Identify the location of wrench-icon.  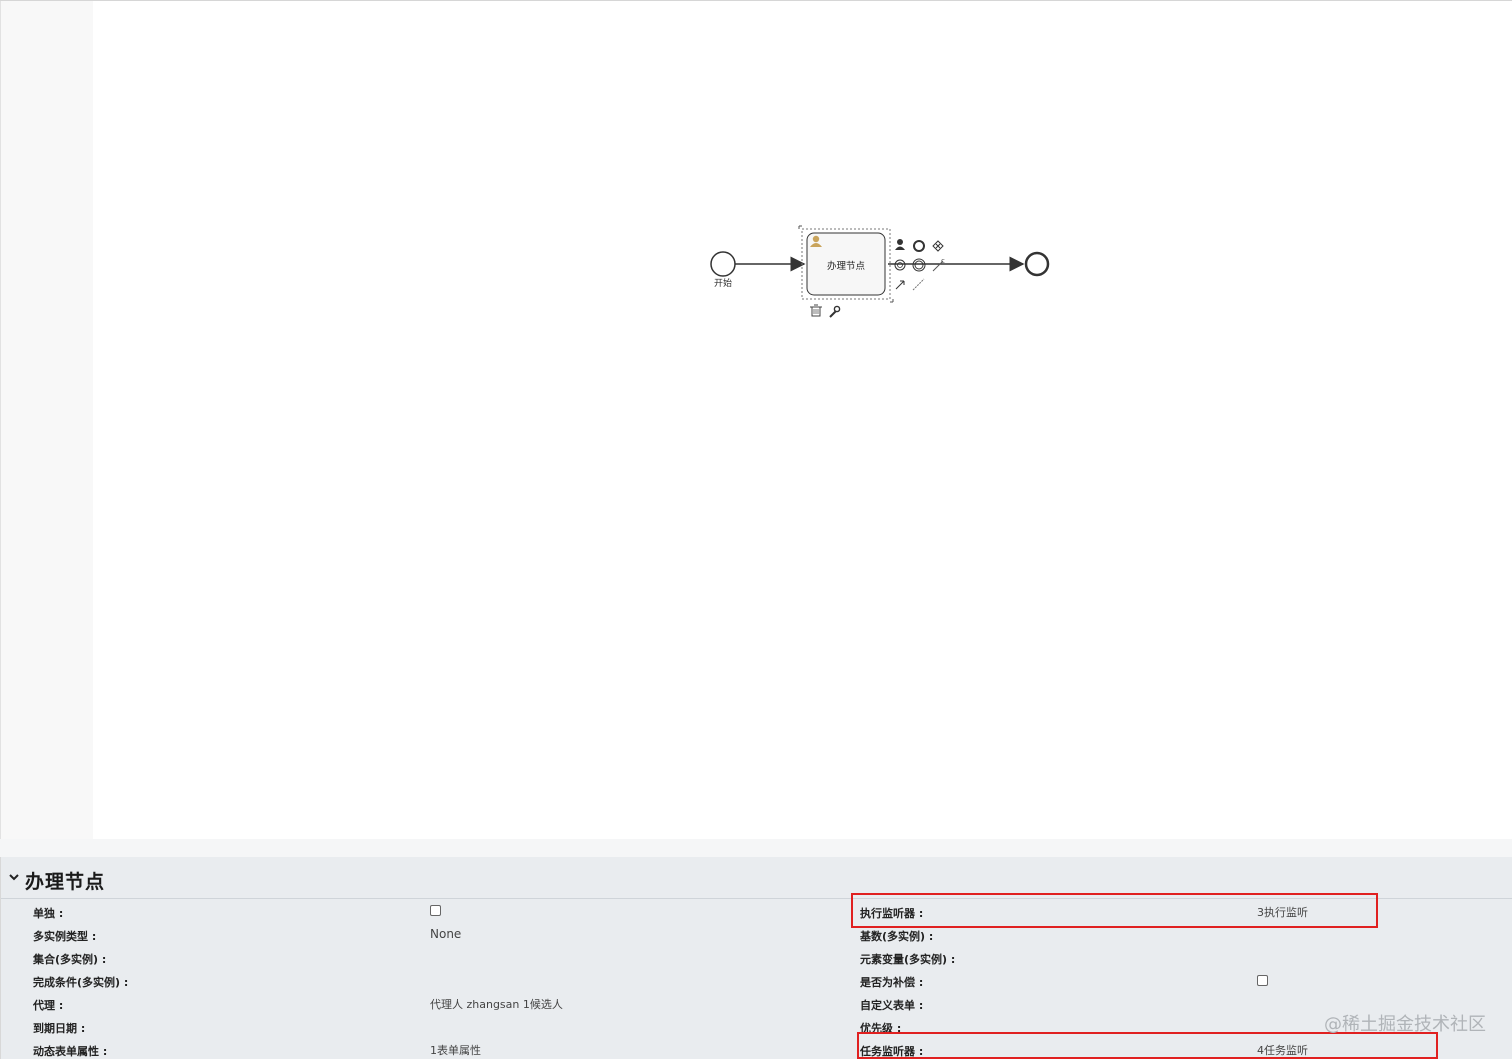
(835, 311).